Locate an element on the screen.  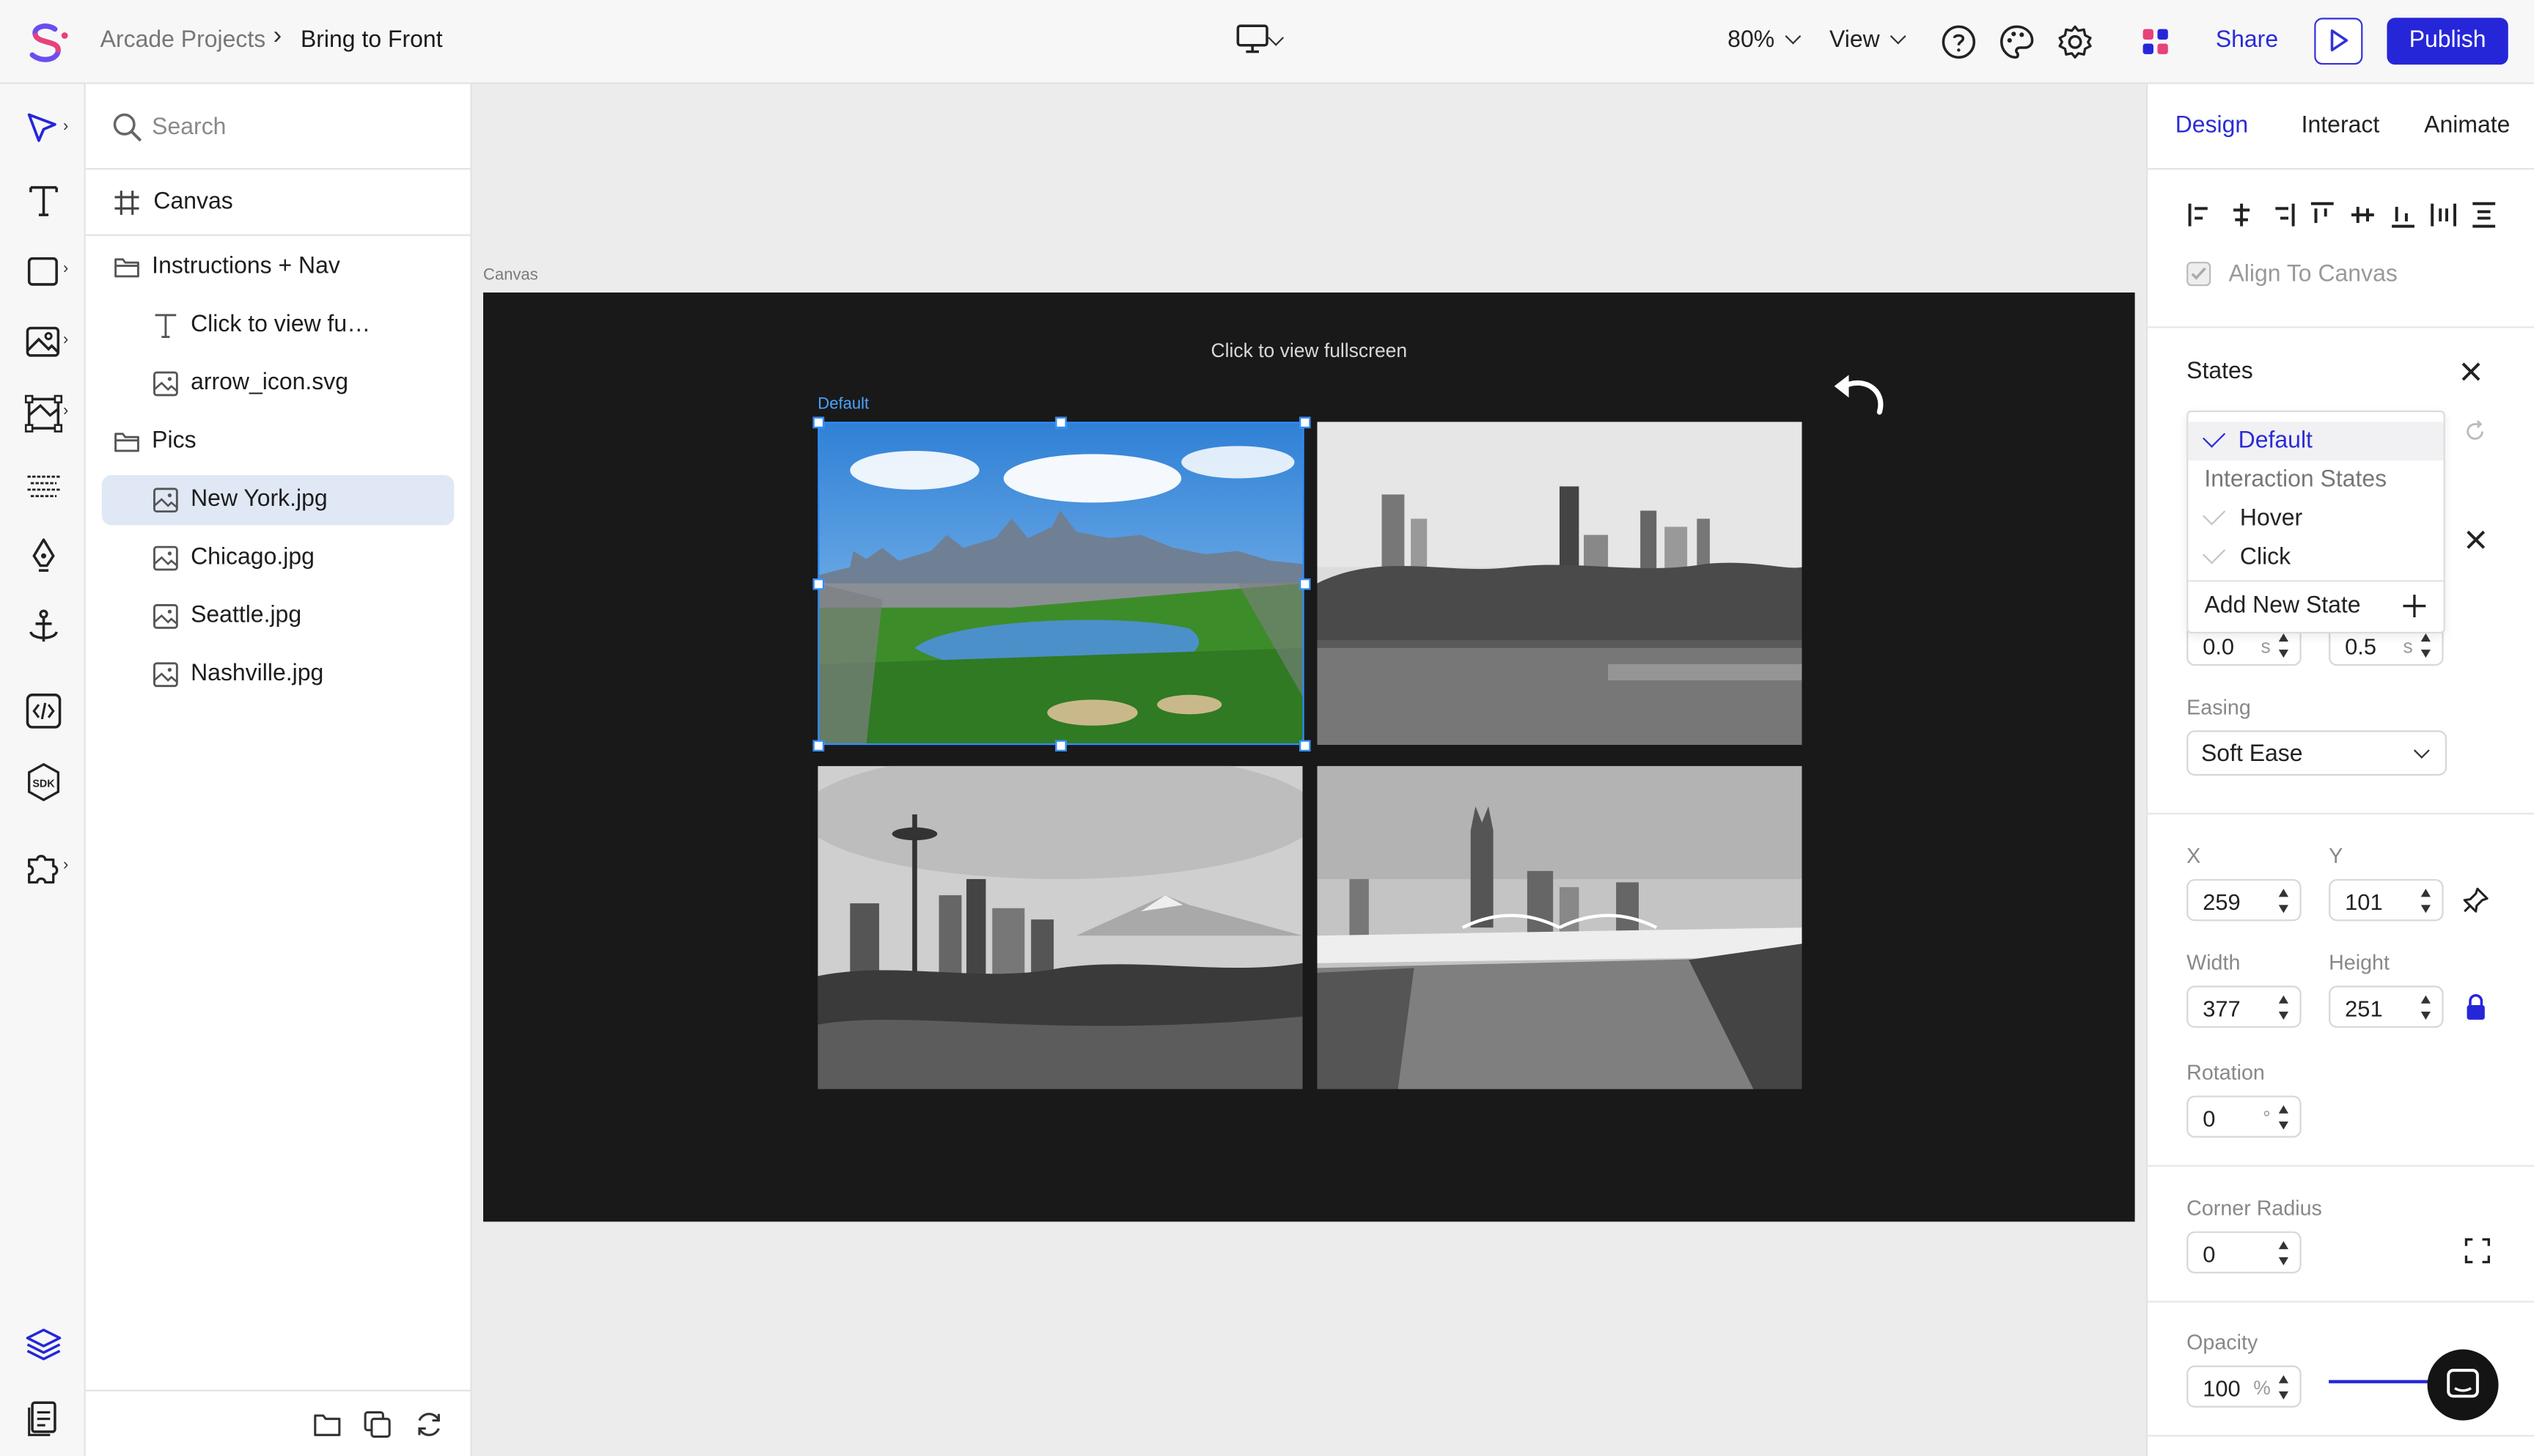
arcade-logo-icon is located at coordinates (47, 42).